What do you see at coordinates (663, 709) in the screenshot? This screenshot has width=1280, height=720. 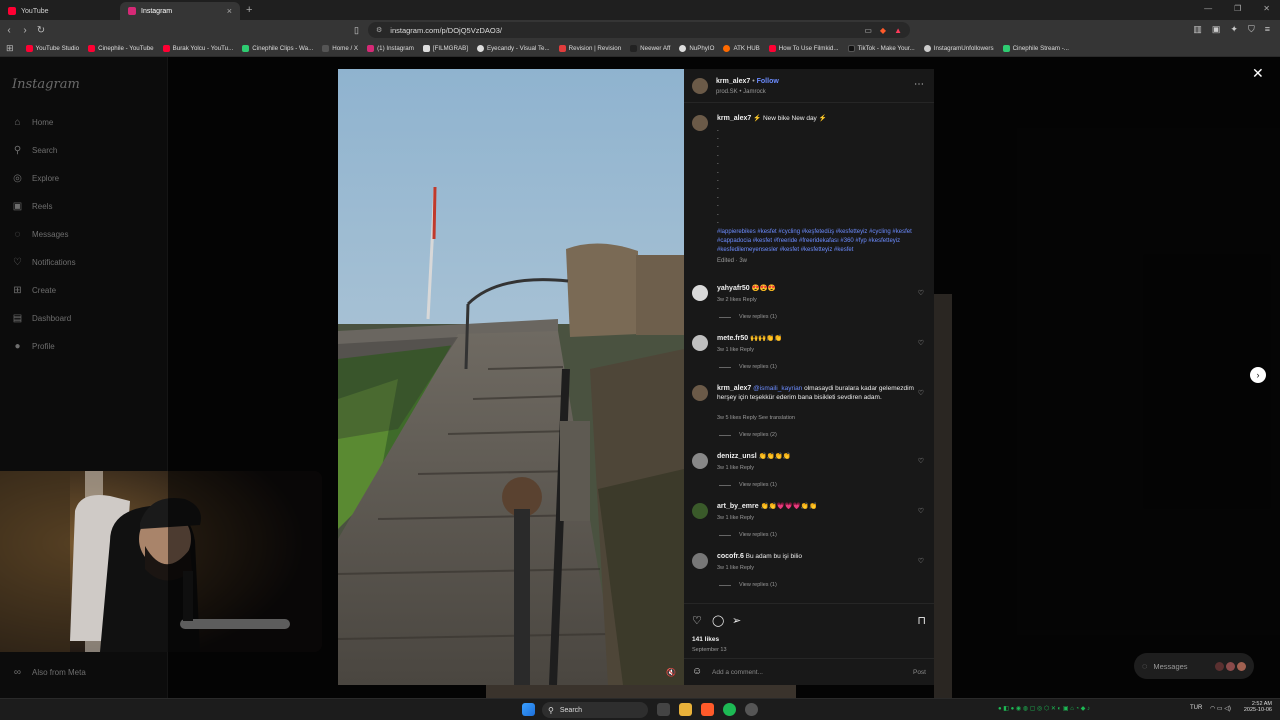 I see `task-view-icon` at bounding box center [663, 709].